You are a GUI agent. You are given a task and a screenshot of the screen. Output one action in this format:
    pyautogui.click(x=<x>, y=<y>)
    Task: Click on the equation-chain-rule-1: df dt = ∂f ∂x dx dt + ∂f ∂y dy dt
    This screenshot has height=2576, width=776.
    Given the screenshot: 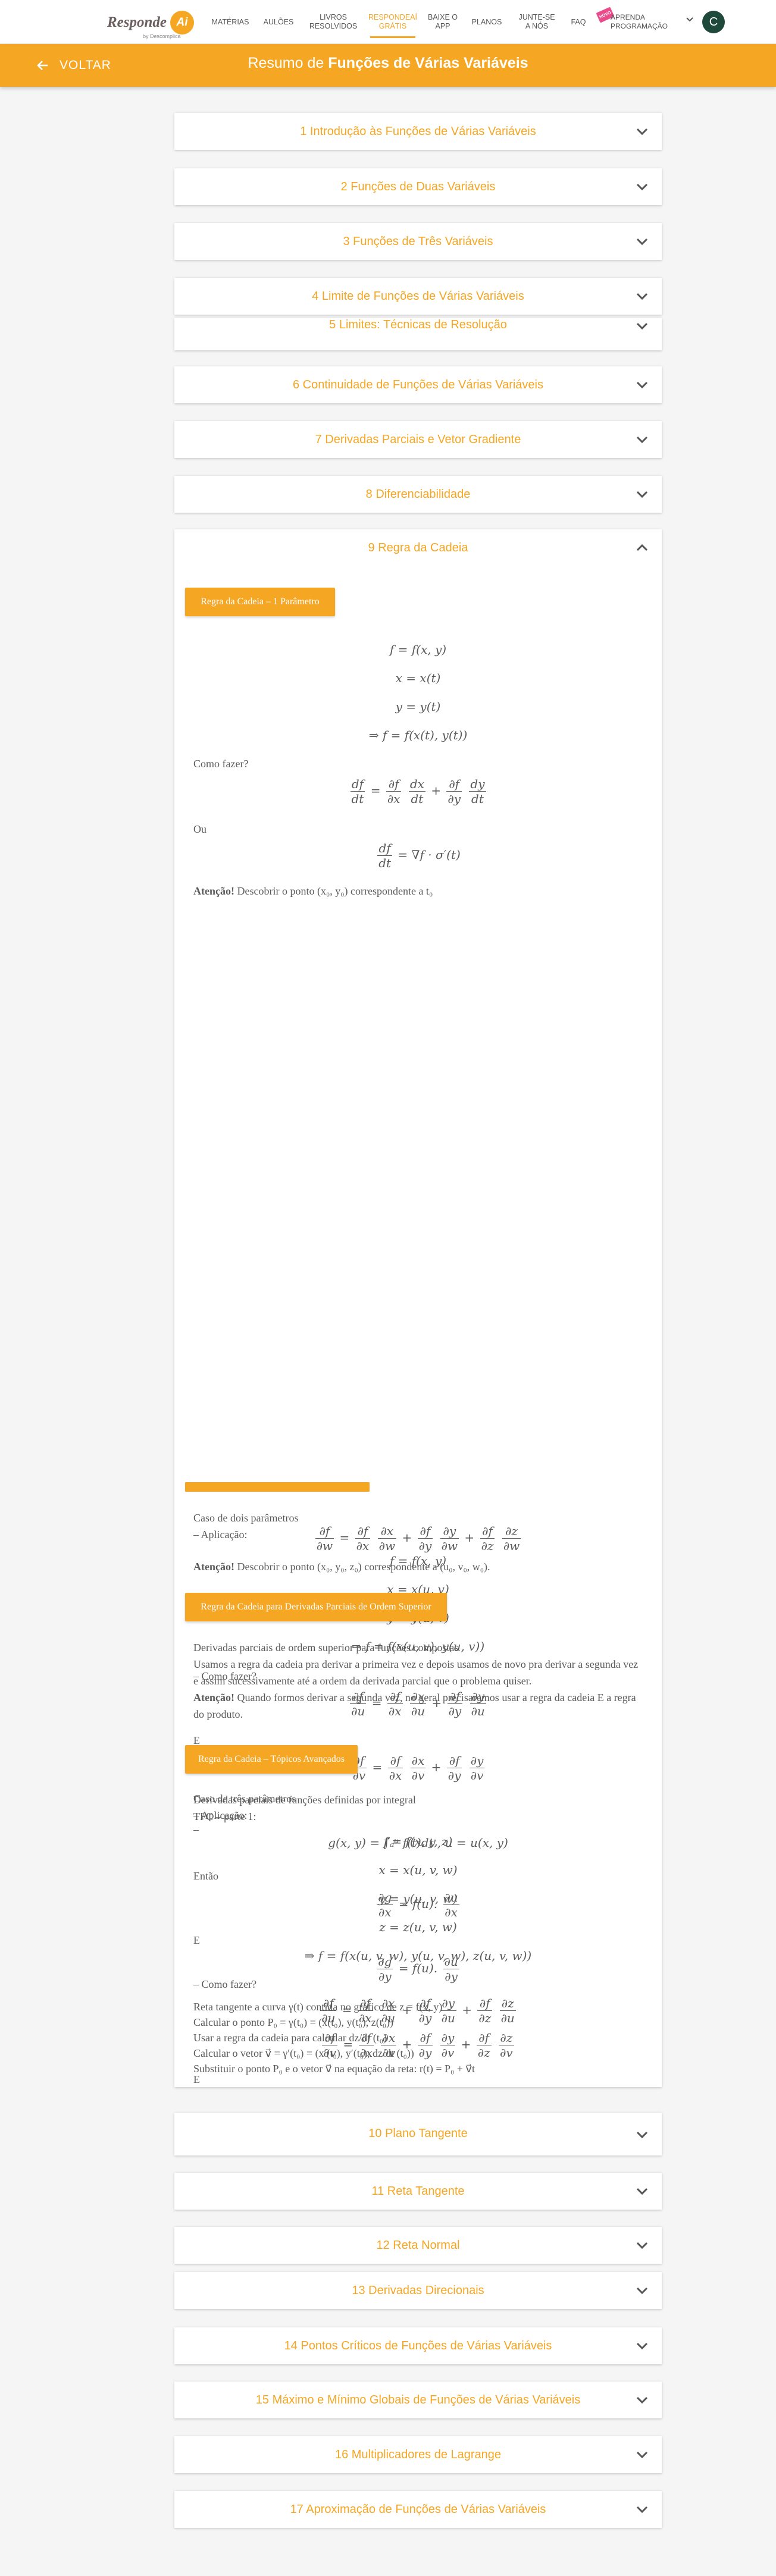 What is the action you would take?
    pyautogui.click(x=418, y=791)
    